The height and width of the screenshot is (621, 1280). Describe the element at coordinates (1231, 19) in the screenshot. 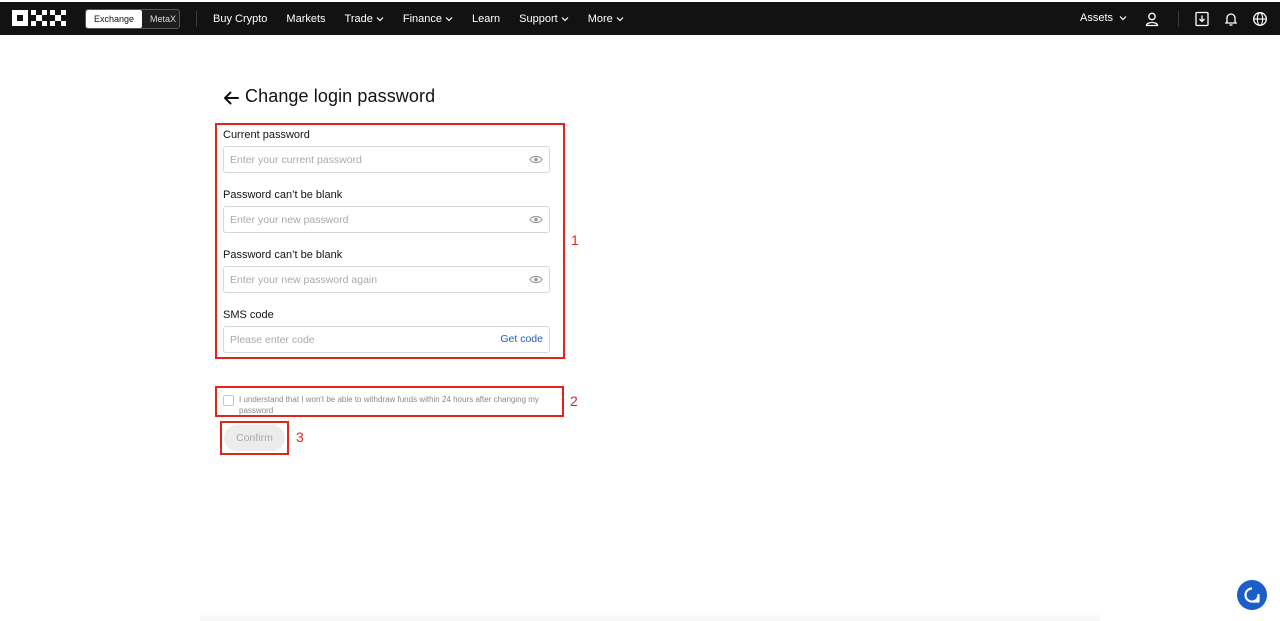

I see `bell-icon` at that location.